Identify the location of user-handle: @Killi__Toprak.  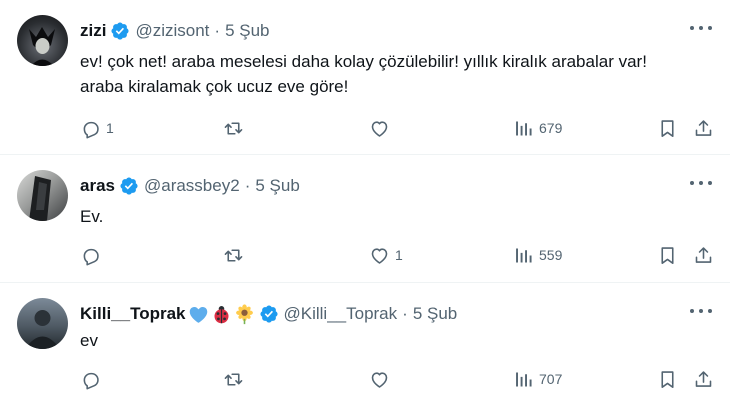
(341, 314).